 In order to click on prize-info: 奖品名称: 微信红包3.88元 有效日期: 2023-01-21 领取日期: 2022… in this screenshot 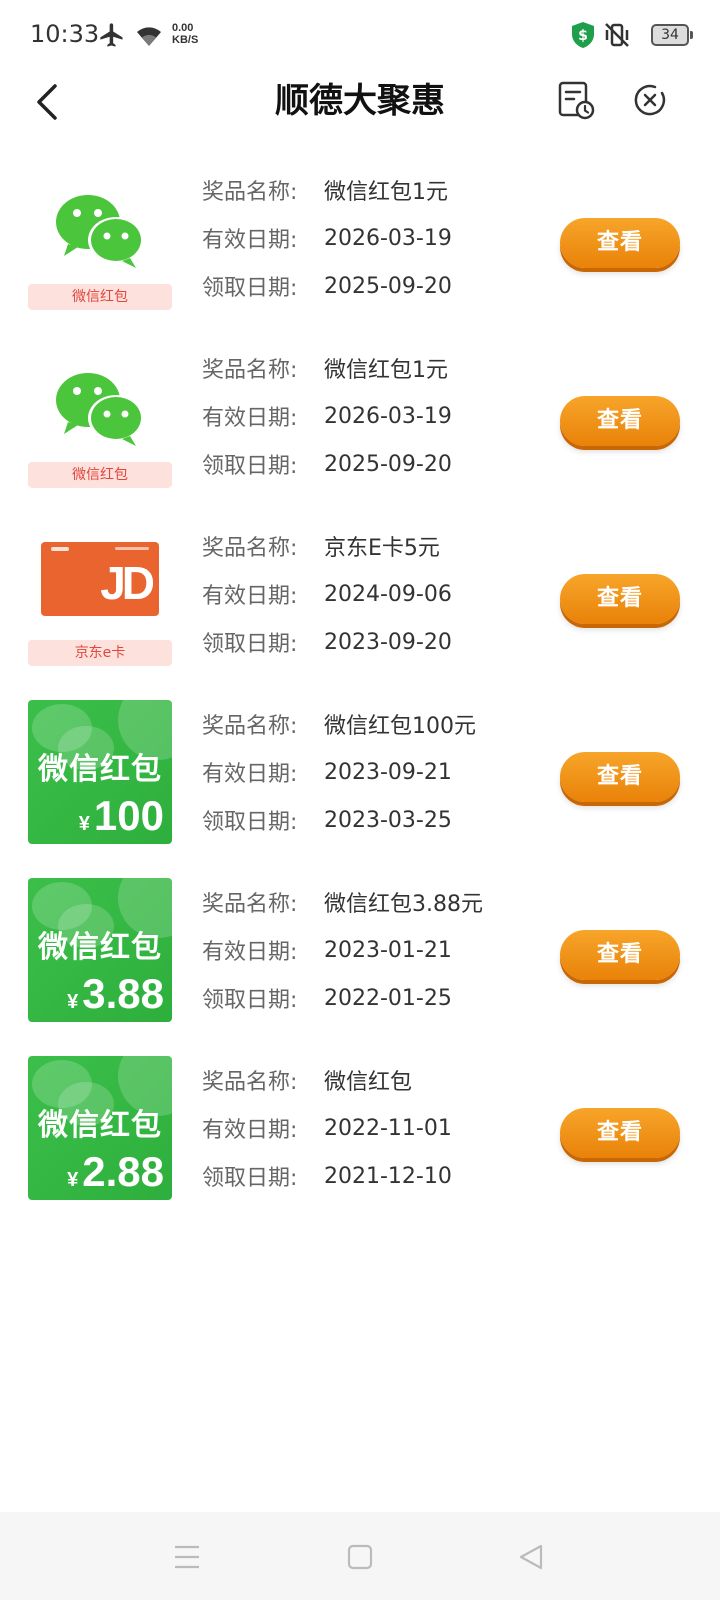, I will do `click(367, 950)`.